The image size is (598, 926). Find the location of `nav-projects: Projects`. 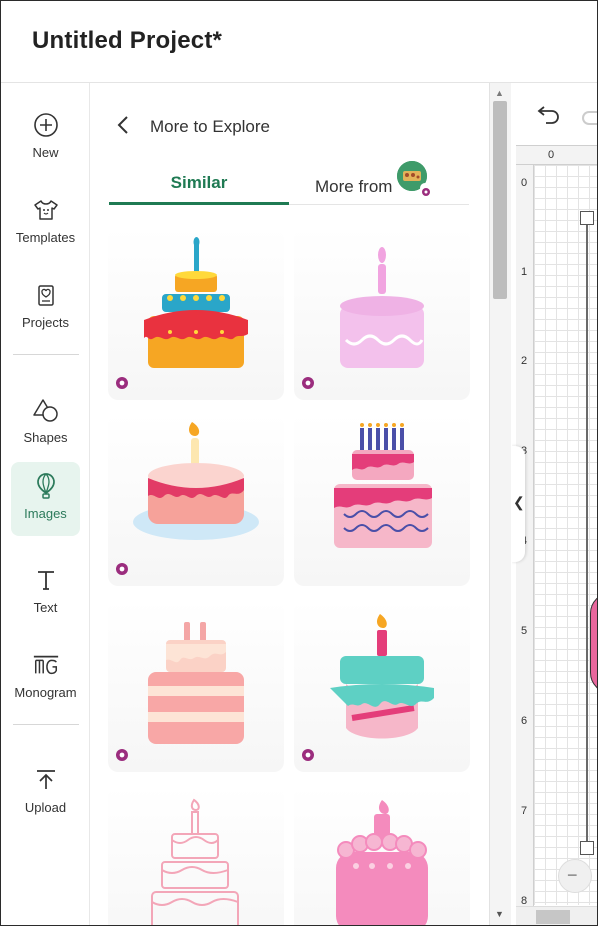

nav-projects: Projects is located at coordinates (45, 308).